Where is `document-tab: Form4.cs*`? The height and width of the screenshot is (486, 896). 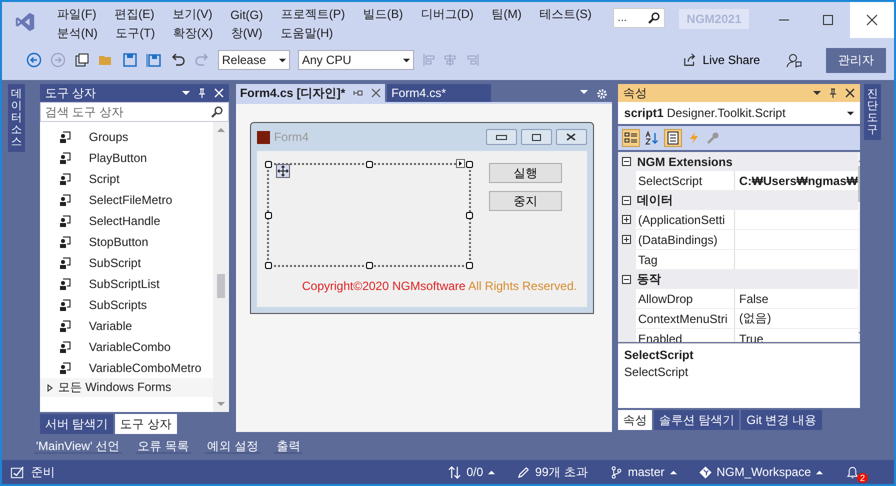 document-tab: Form4.cs* is located at coordinates (439, 93).